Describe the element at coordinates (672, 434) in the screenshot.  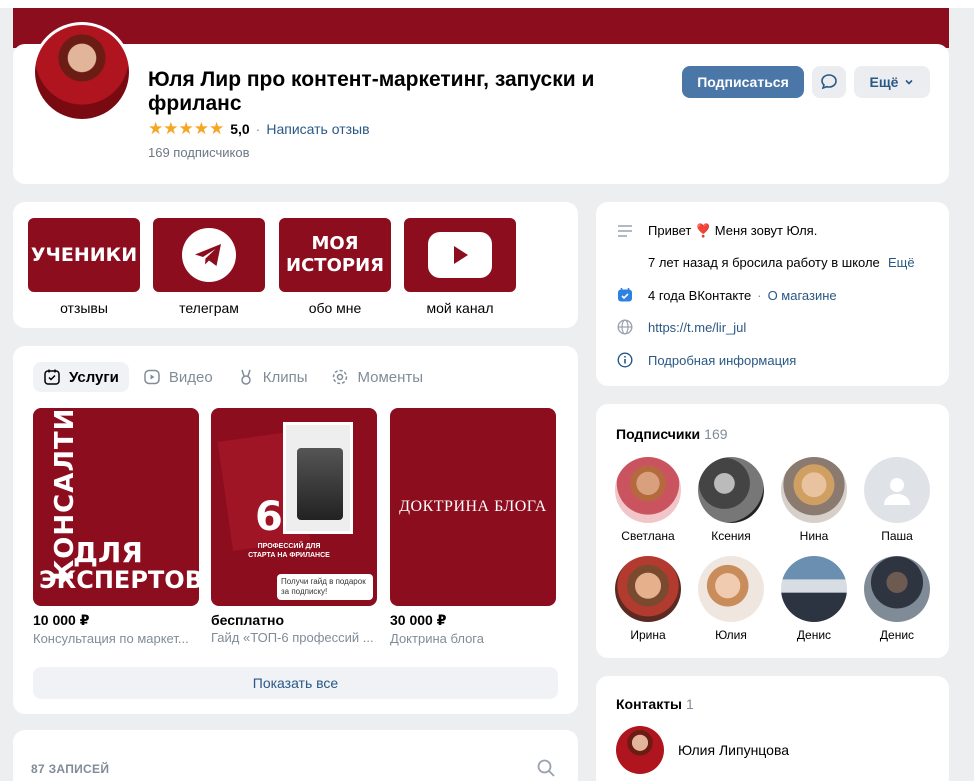
I see `followers-title: Подписчики 169` at that location.